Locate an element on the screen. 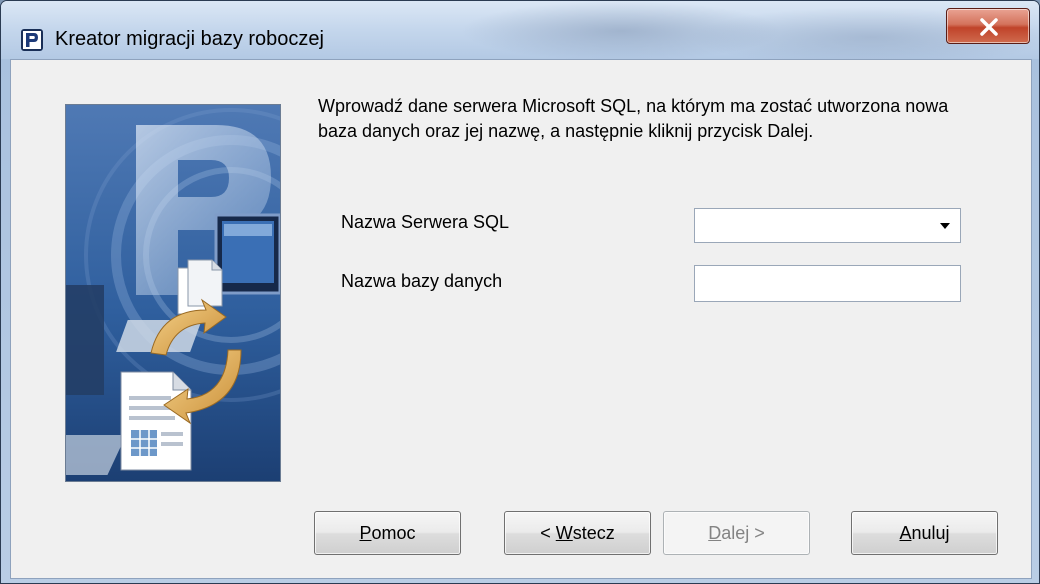 The image size is (1040, 584). chevron-down-icon is located at coordinates (945, 226).